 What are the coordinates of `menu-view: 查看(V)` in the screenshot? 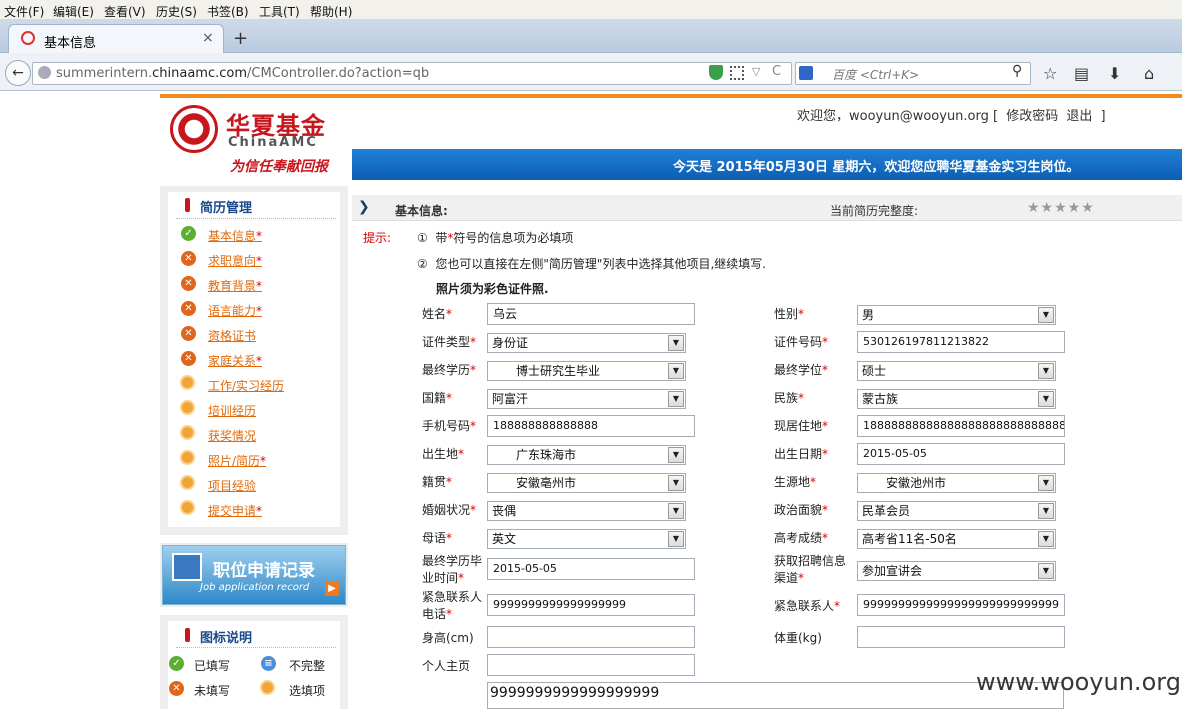 It's located at (125, 11).